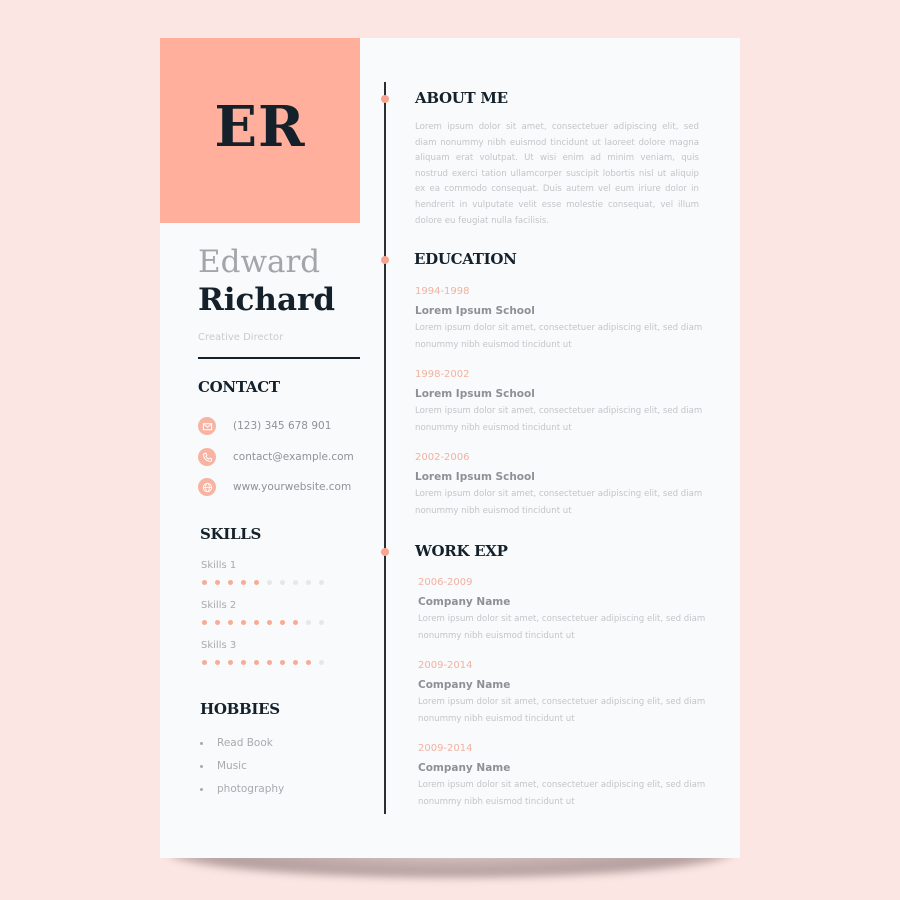 The height and width of the screenshot is (900, 900). I want to click on contact-heading: CONTACT, so click(239, 387).